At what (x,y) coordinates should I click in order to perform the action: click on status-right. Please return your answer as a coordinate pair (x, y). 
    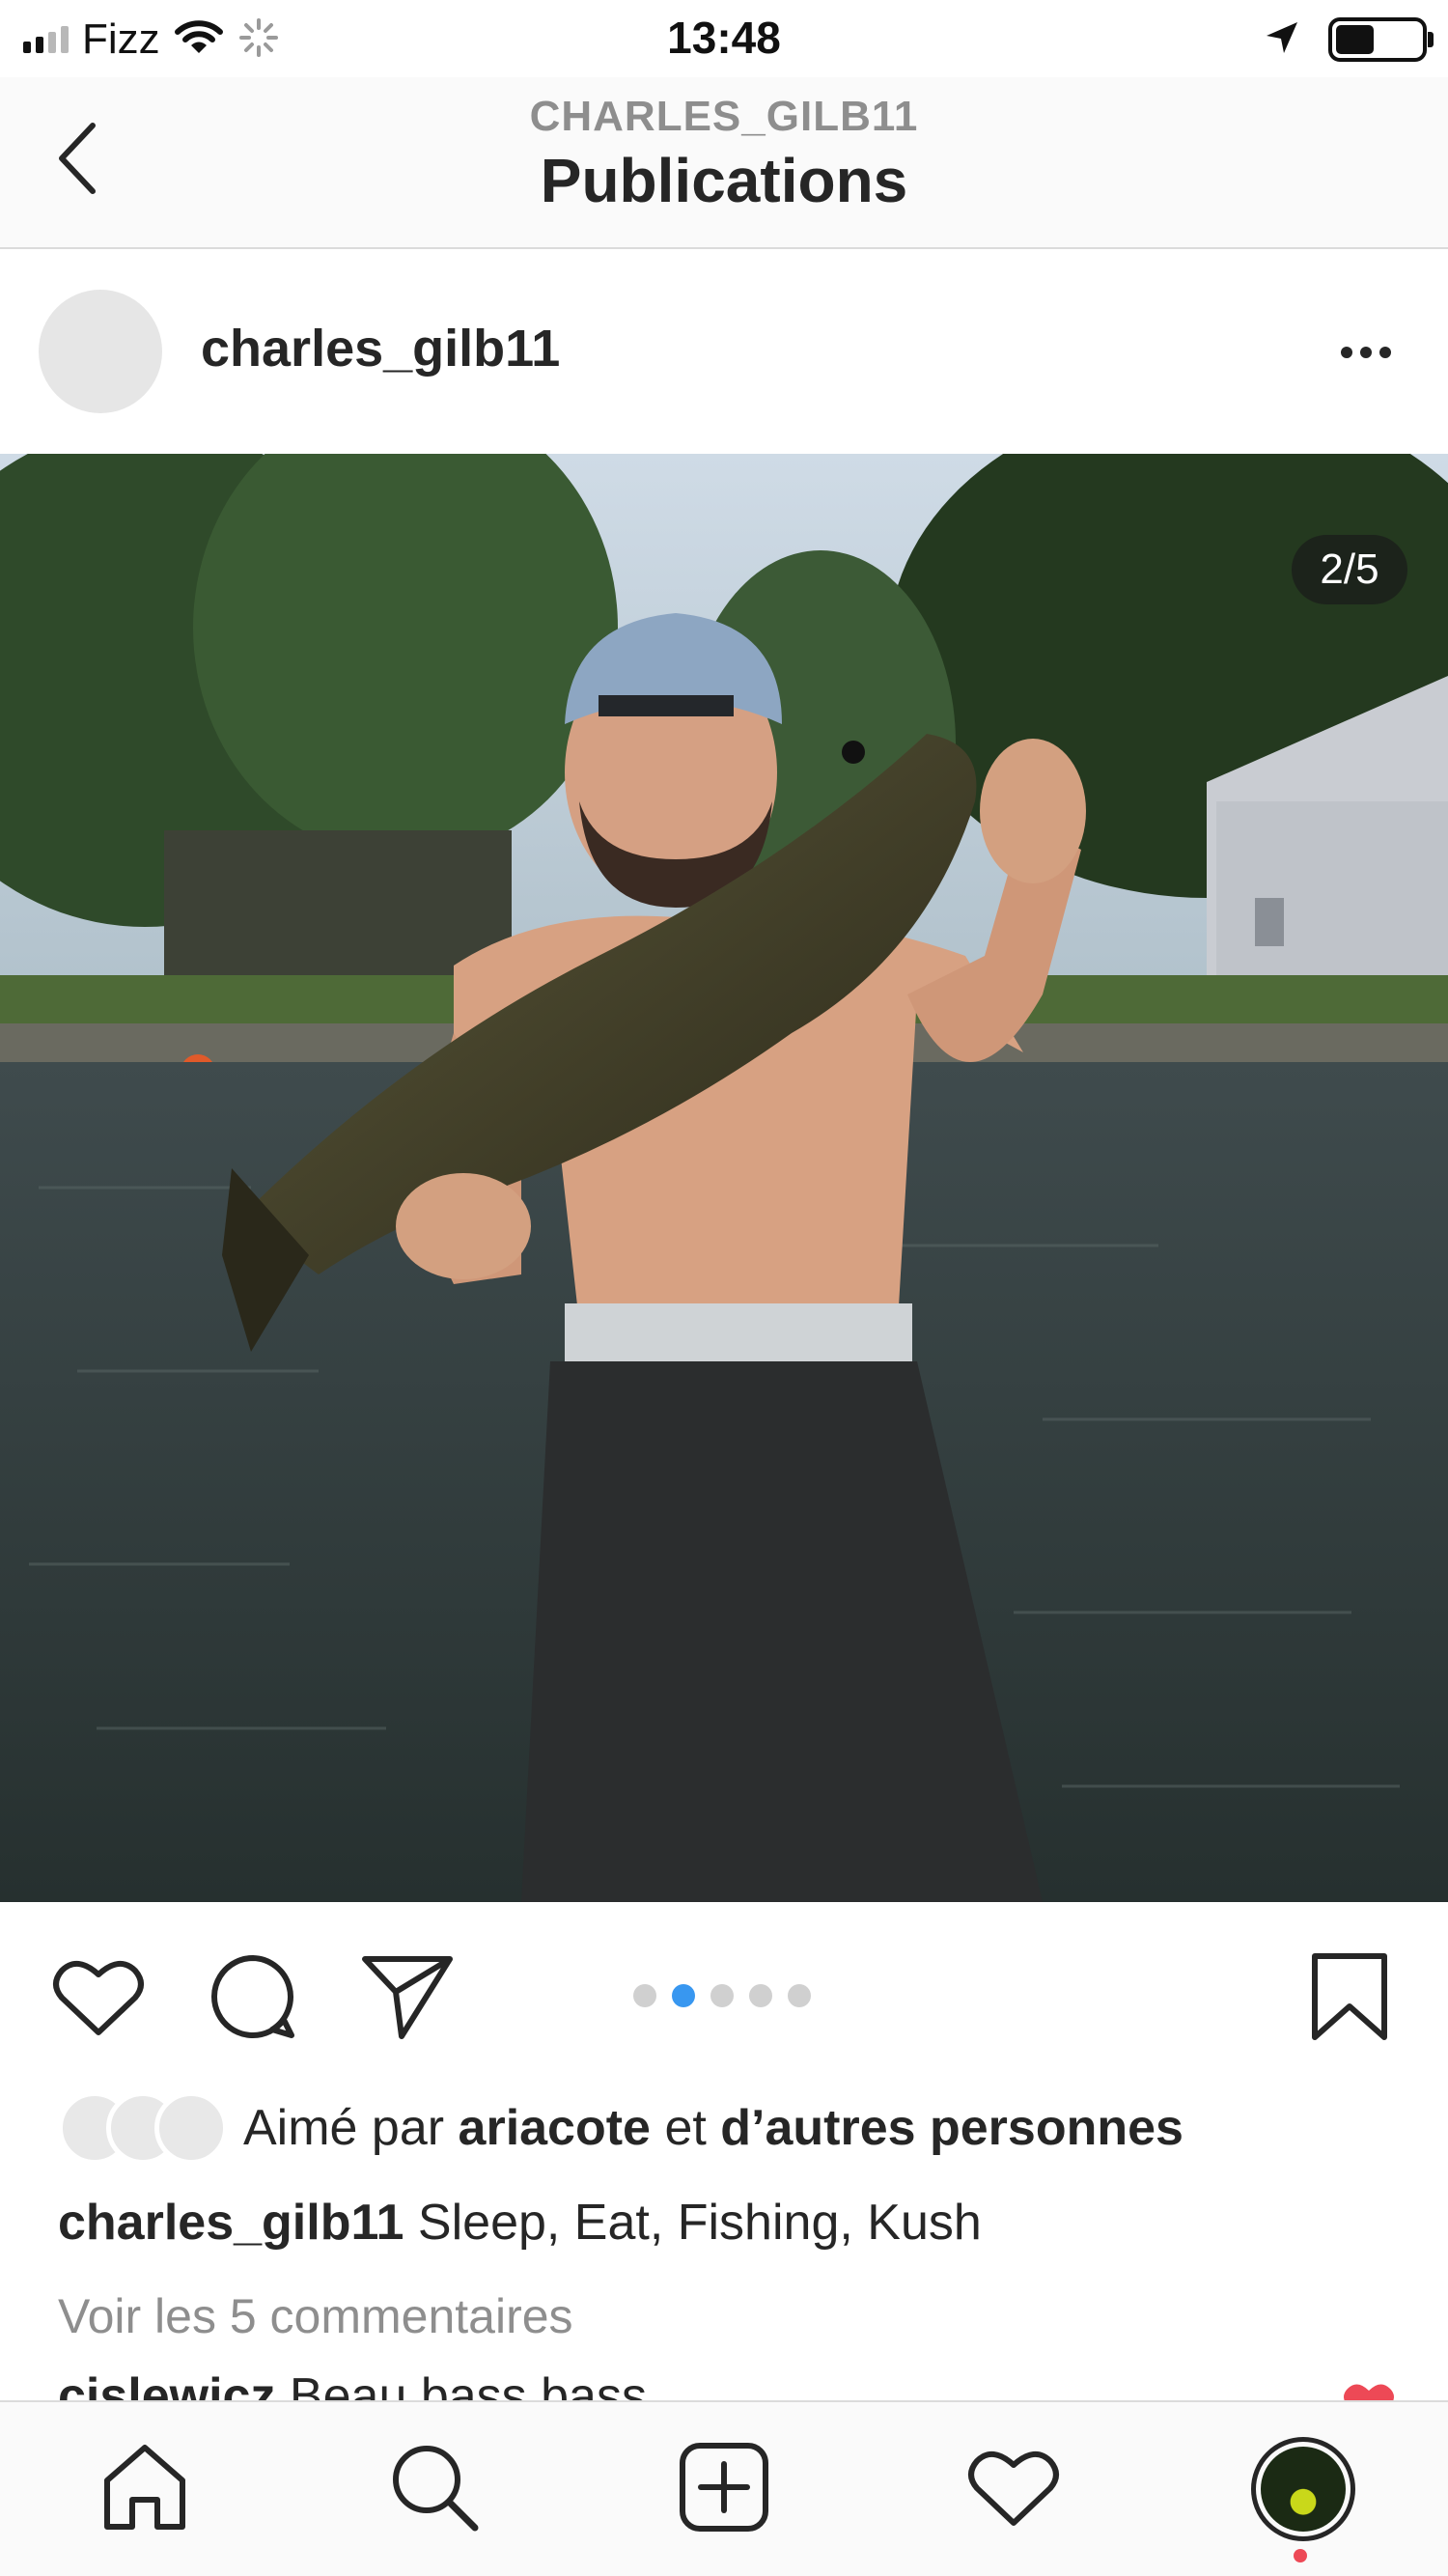
    Looking at the image, I should click on (1349, 40).